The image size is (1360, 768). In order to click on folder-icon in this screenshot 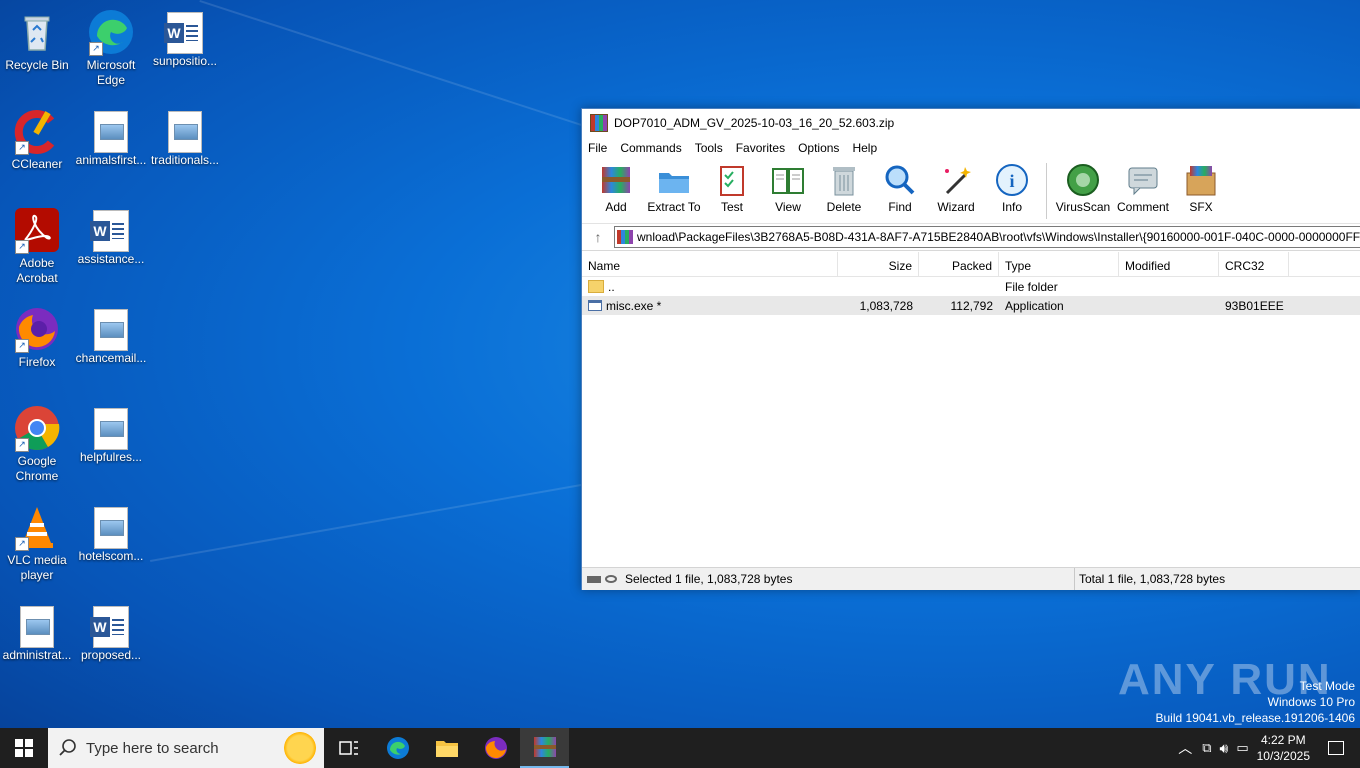, I will do `click(446, 749)`.